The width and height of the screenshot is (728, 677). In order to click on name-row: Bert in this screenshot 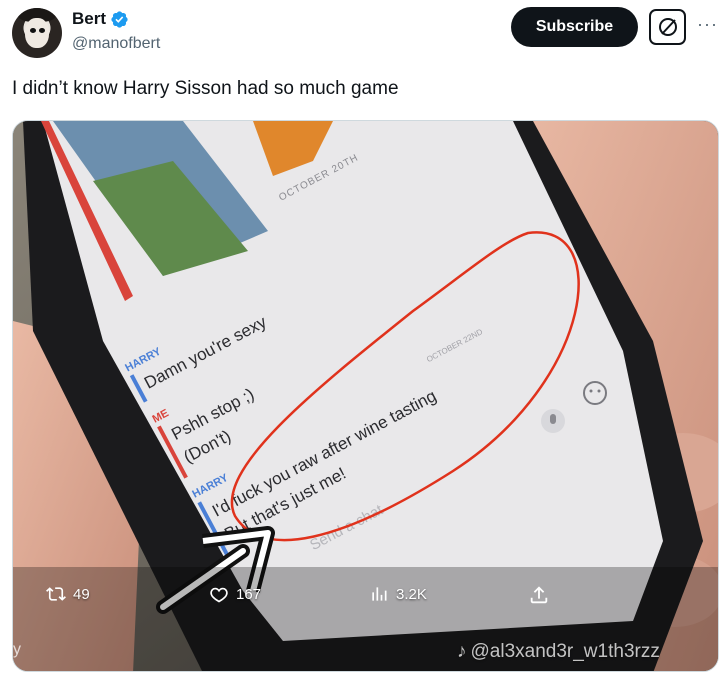, I will do `click(100, 19)`.